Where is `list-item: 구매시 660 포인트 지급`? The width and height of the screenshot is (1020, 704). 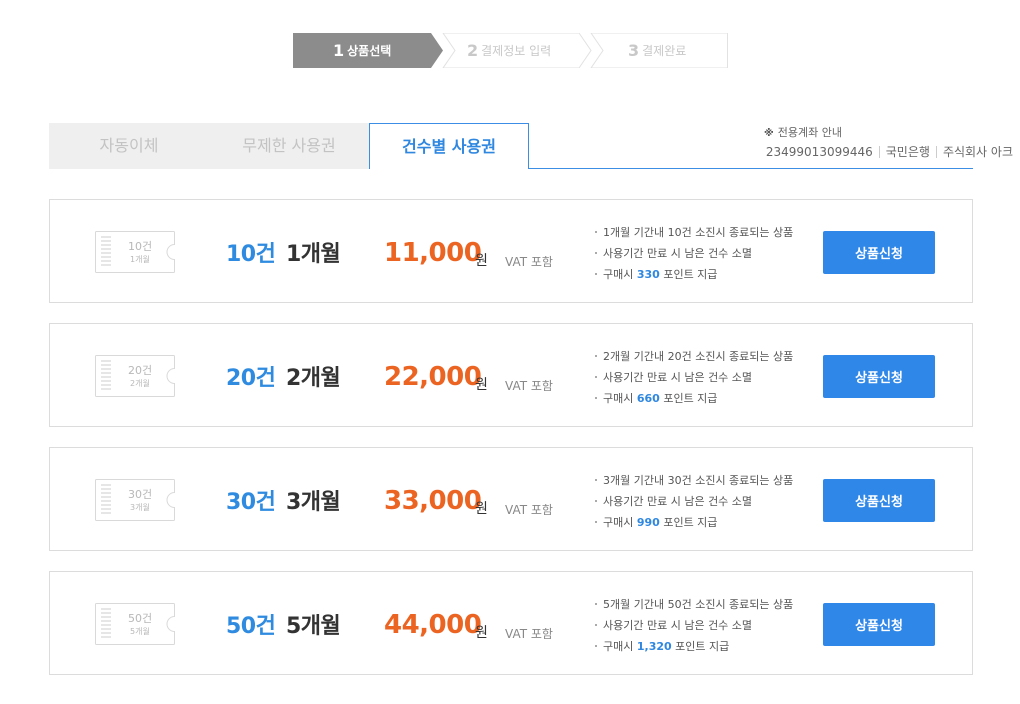 list-item: 구매시 660 포인트 지급 is located at coordinates (694, 398).